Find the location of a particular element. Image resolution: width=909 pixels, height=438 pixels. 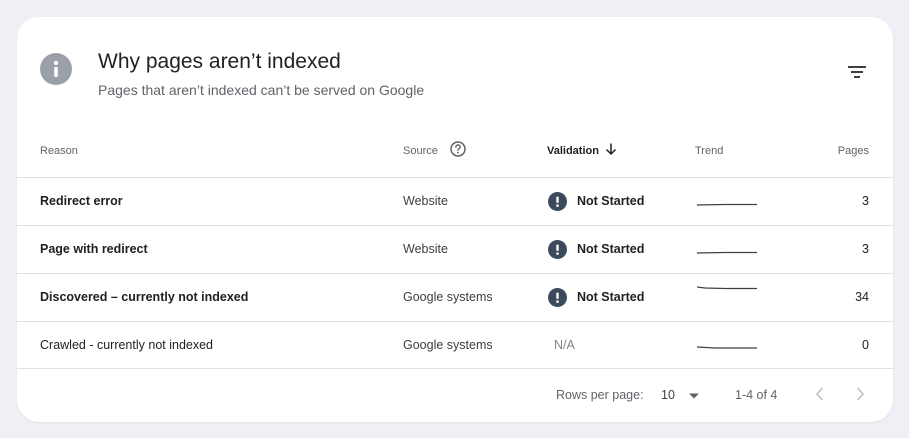

pagination-range: 1-4 of 4 is located at coordinates (756, 395).